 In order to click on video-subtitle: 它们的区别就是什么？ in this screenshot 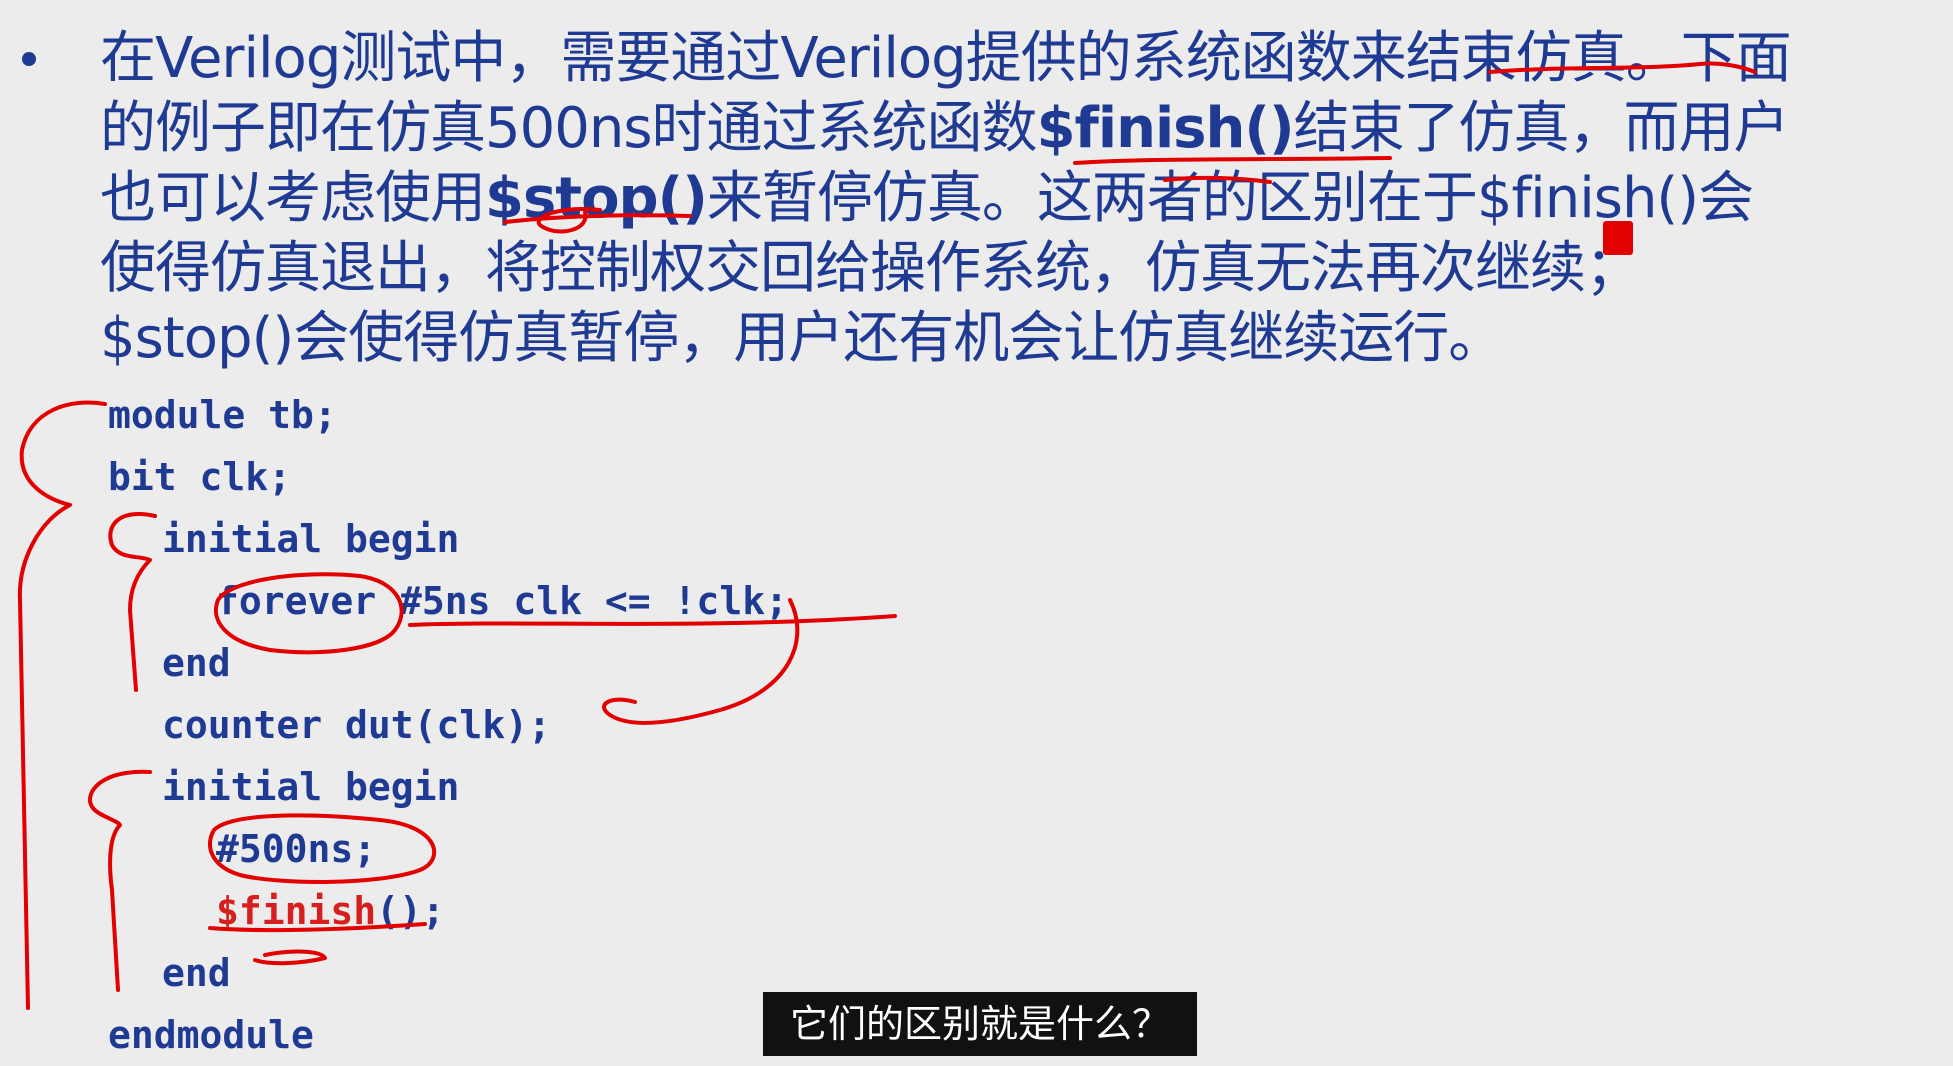, I will do `click(980, 1024)`.